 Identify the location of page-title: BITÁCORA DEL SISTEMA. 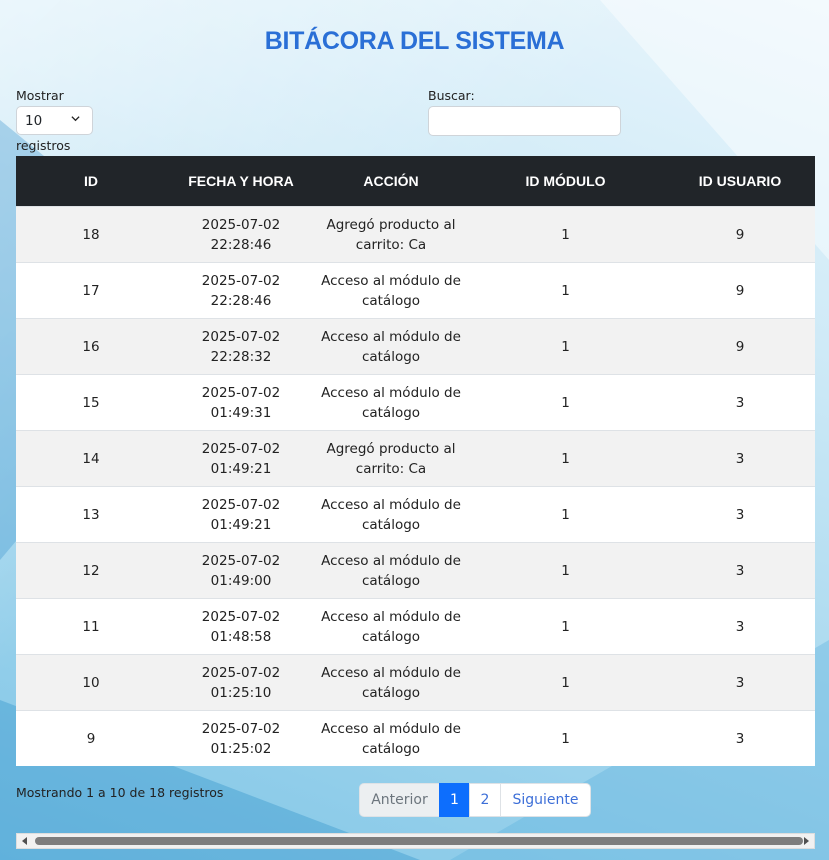
(414, 40).